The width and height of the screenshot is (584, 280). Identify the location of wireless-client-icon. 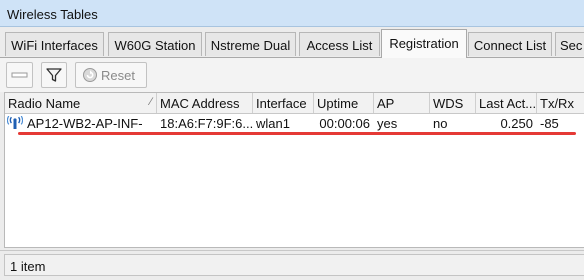
(15, 122).